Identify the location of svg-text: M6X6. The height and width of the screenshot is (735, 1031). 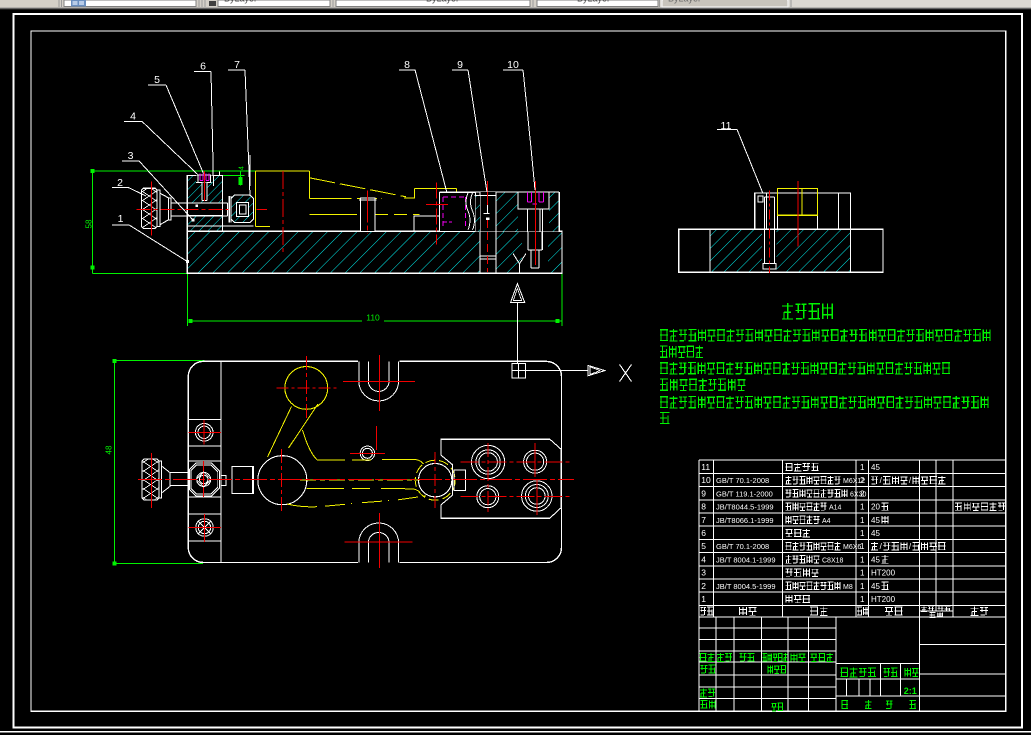
(852, 547).